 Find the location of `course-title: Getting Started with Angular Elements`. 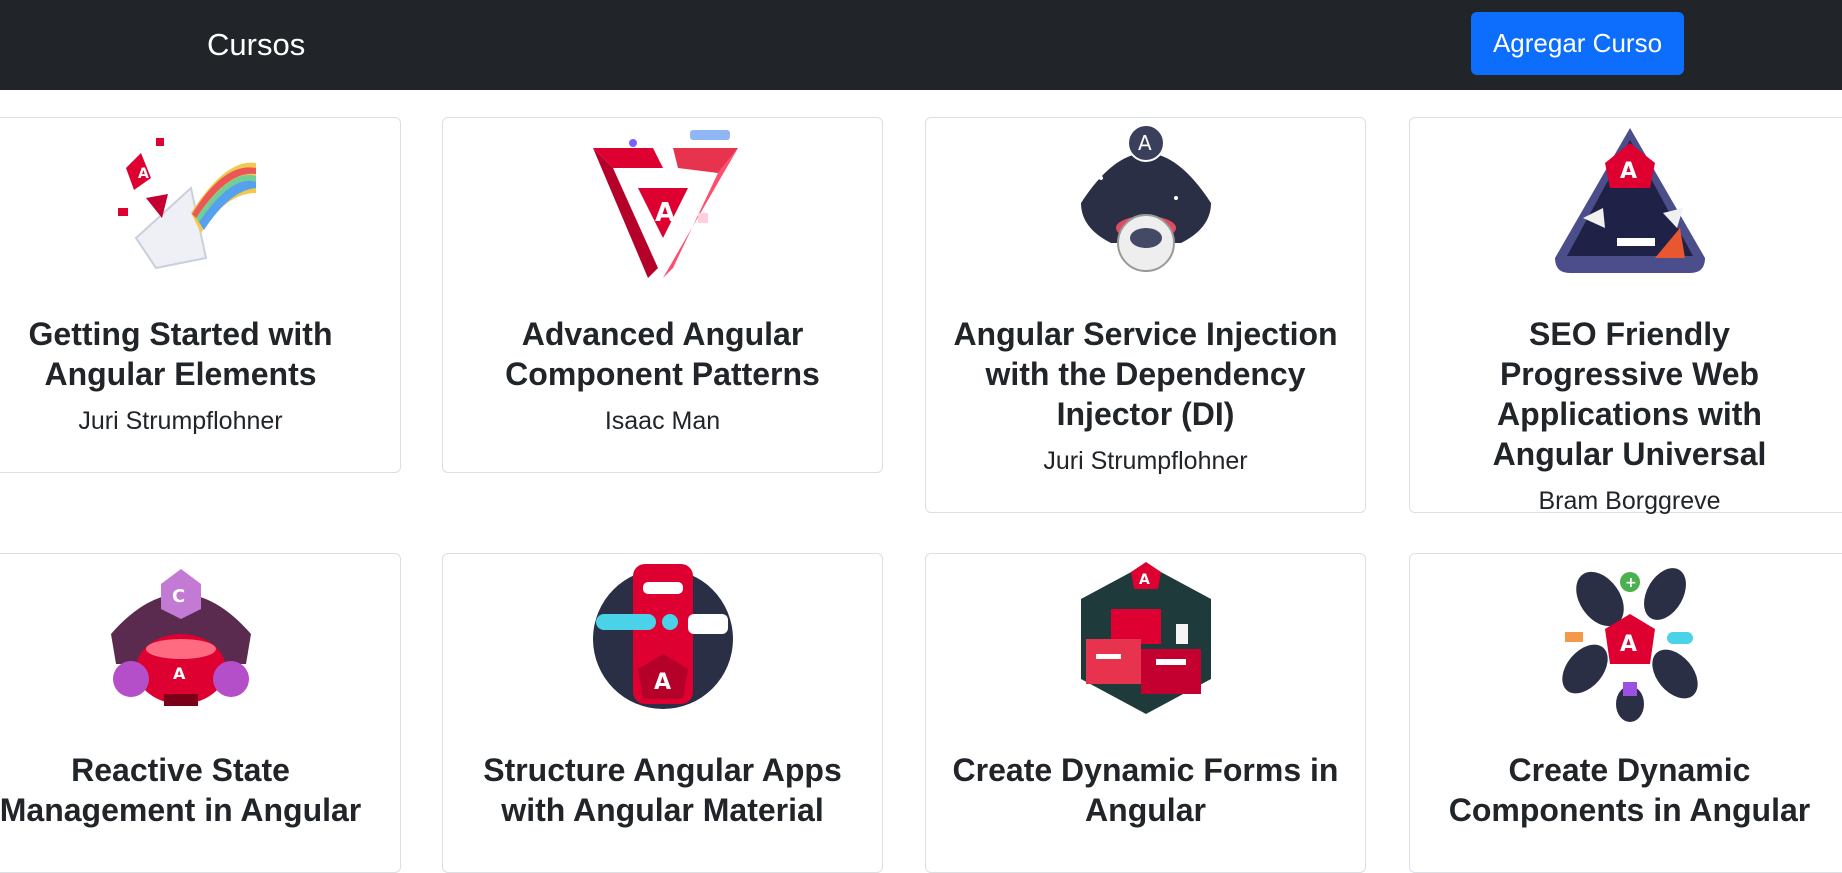

course-title: Getting Started with Angular Elements is located at coordinates (180, 354).